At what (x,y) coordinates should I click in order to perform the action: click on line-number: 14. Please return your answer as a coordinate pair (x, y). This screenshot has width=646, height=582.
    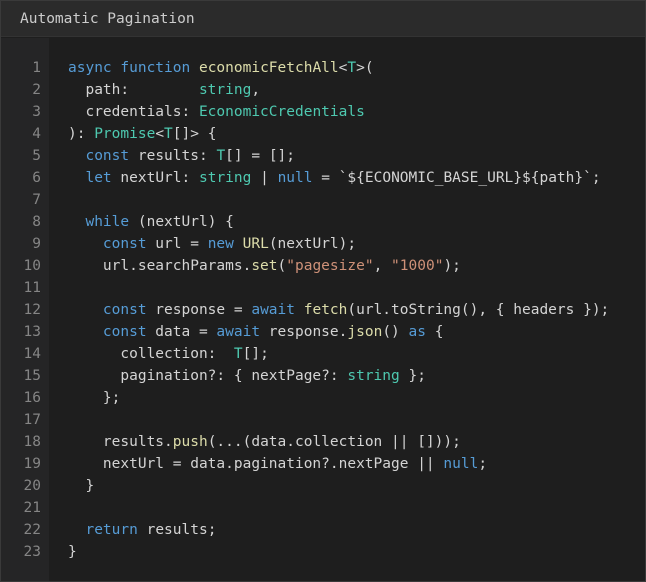
    Looking at the image, I should click on (32, 354).